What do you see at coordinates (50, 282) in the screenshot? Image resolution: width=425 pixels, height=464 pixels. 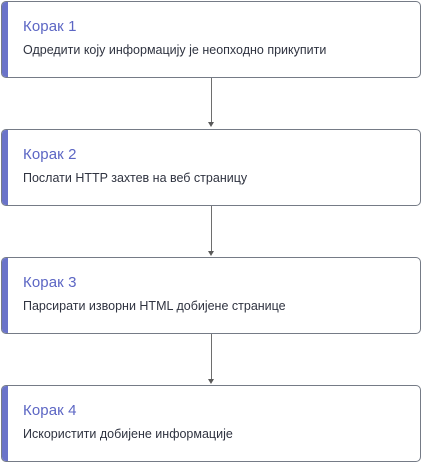 I see `step-title: Корак 3` at bounding box center [50, 282].